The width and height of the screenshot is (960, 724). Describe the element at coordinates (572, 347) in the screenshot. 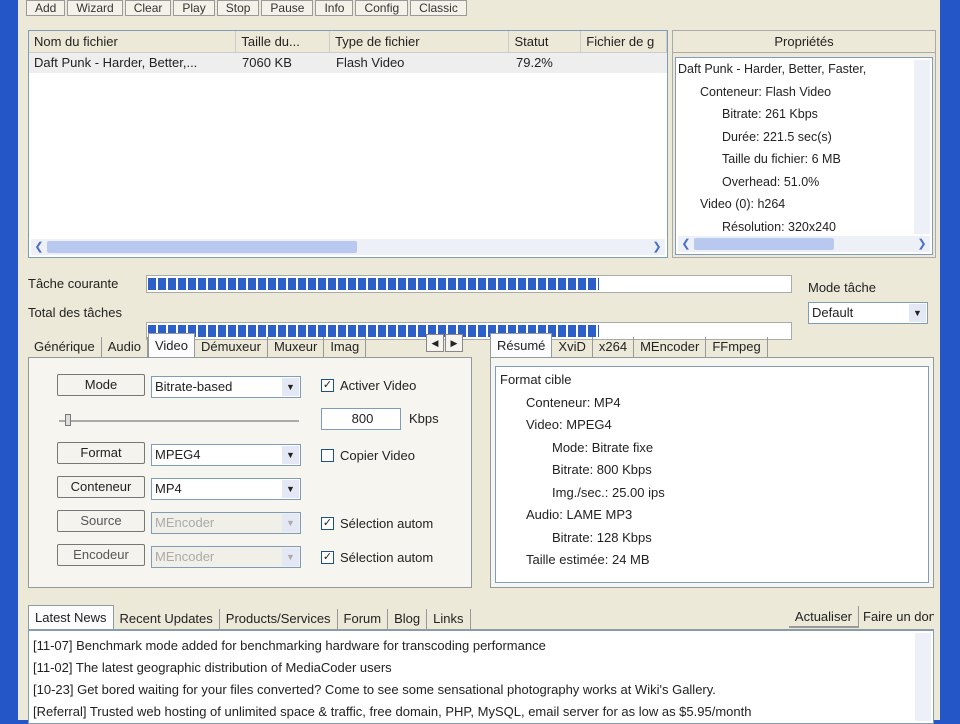

I see `tab-xvid: XviD` at that location.